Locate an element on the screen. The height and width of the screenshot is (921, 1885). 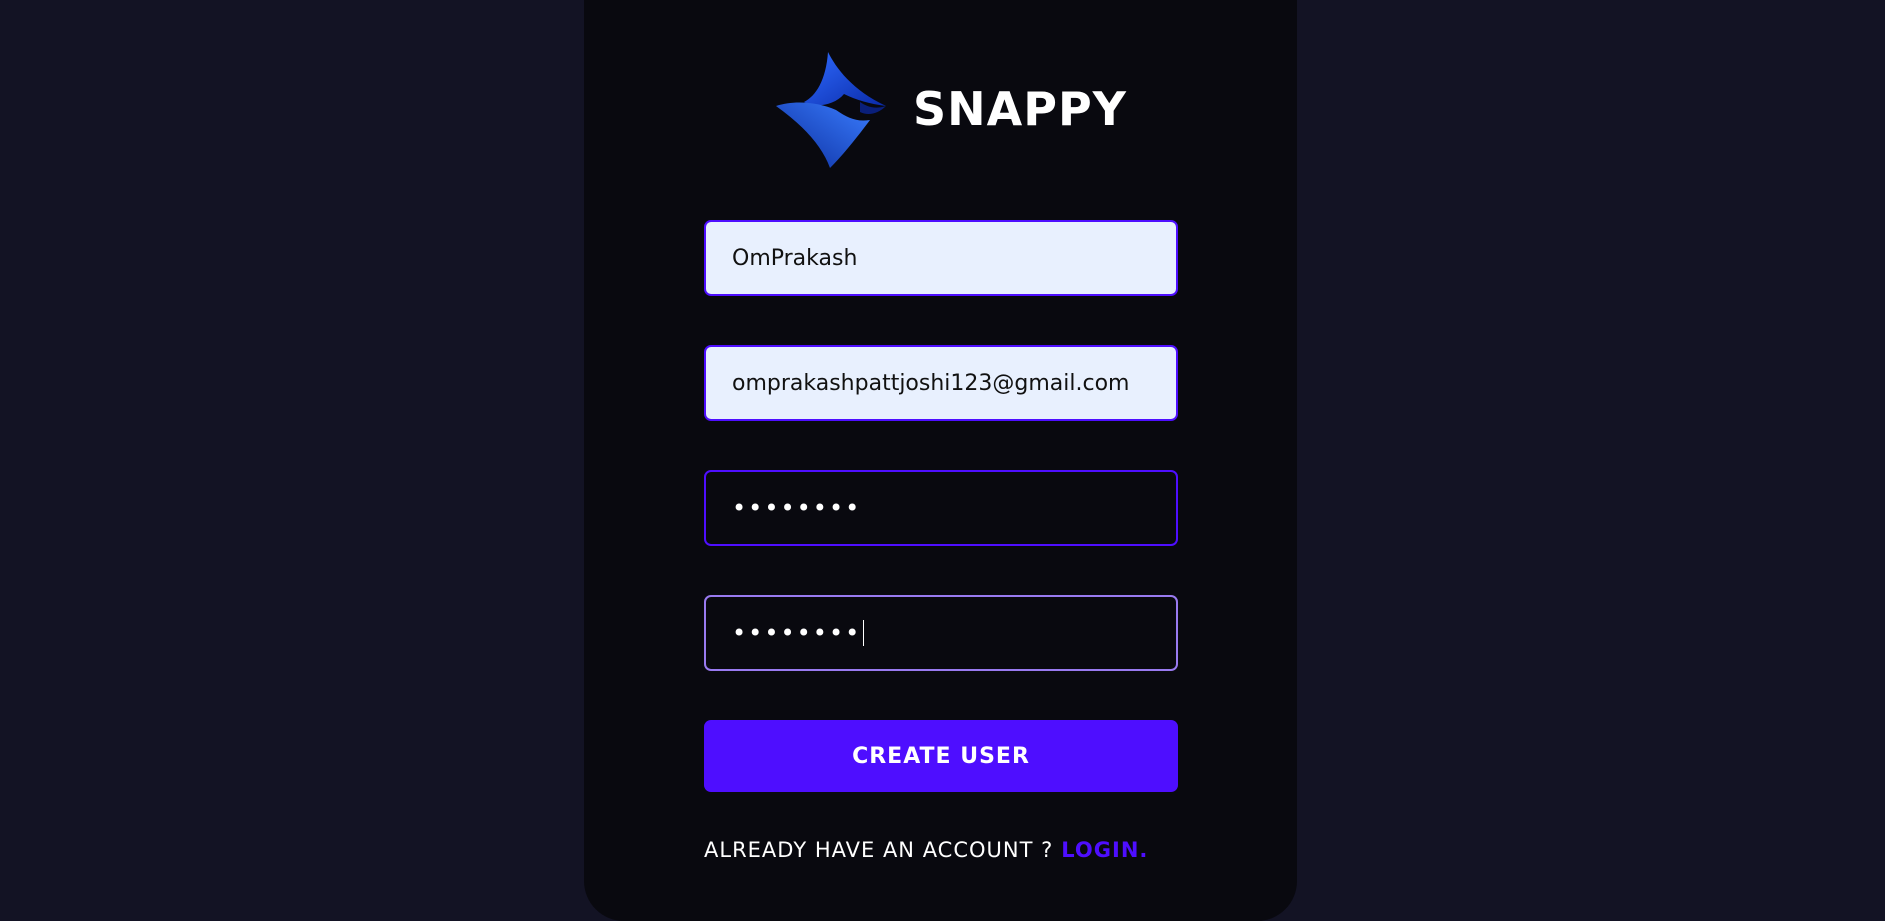
password-input: •••••••• is located at coordinates (941, 508).